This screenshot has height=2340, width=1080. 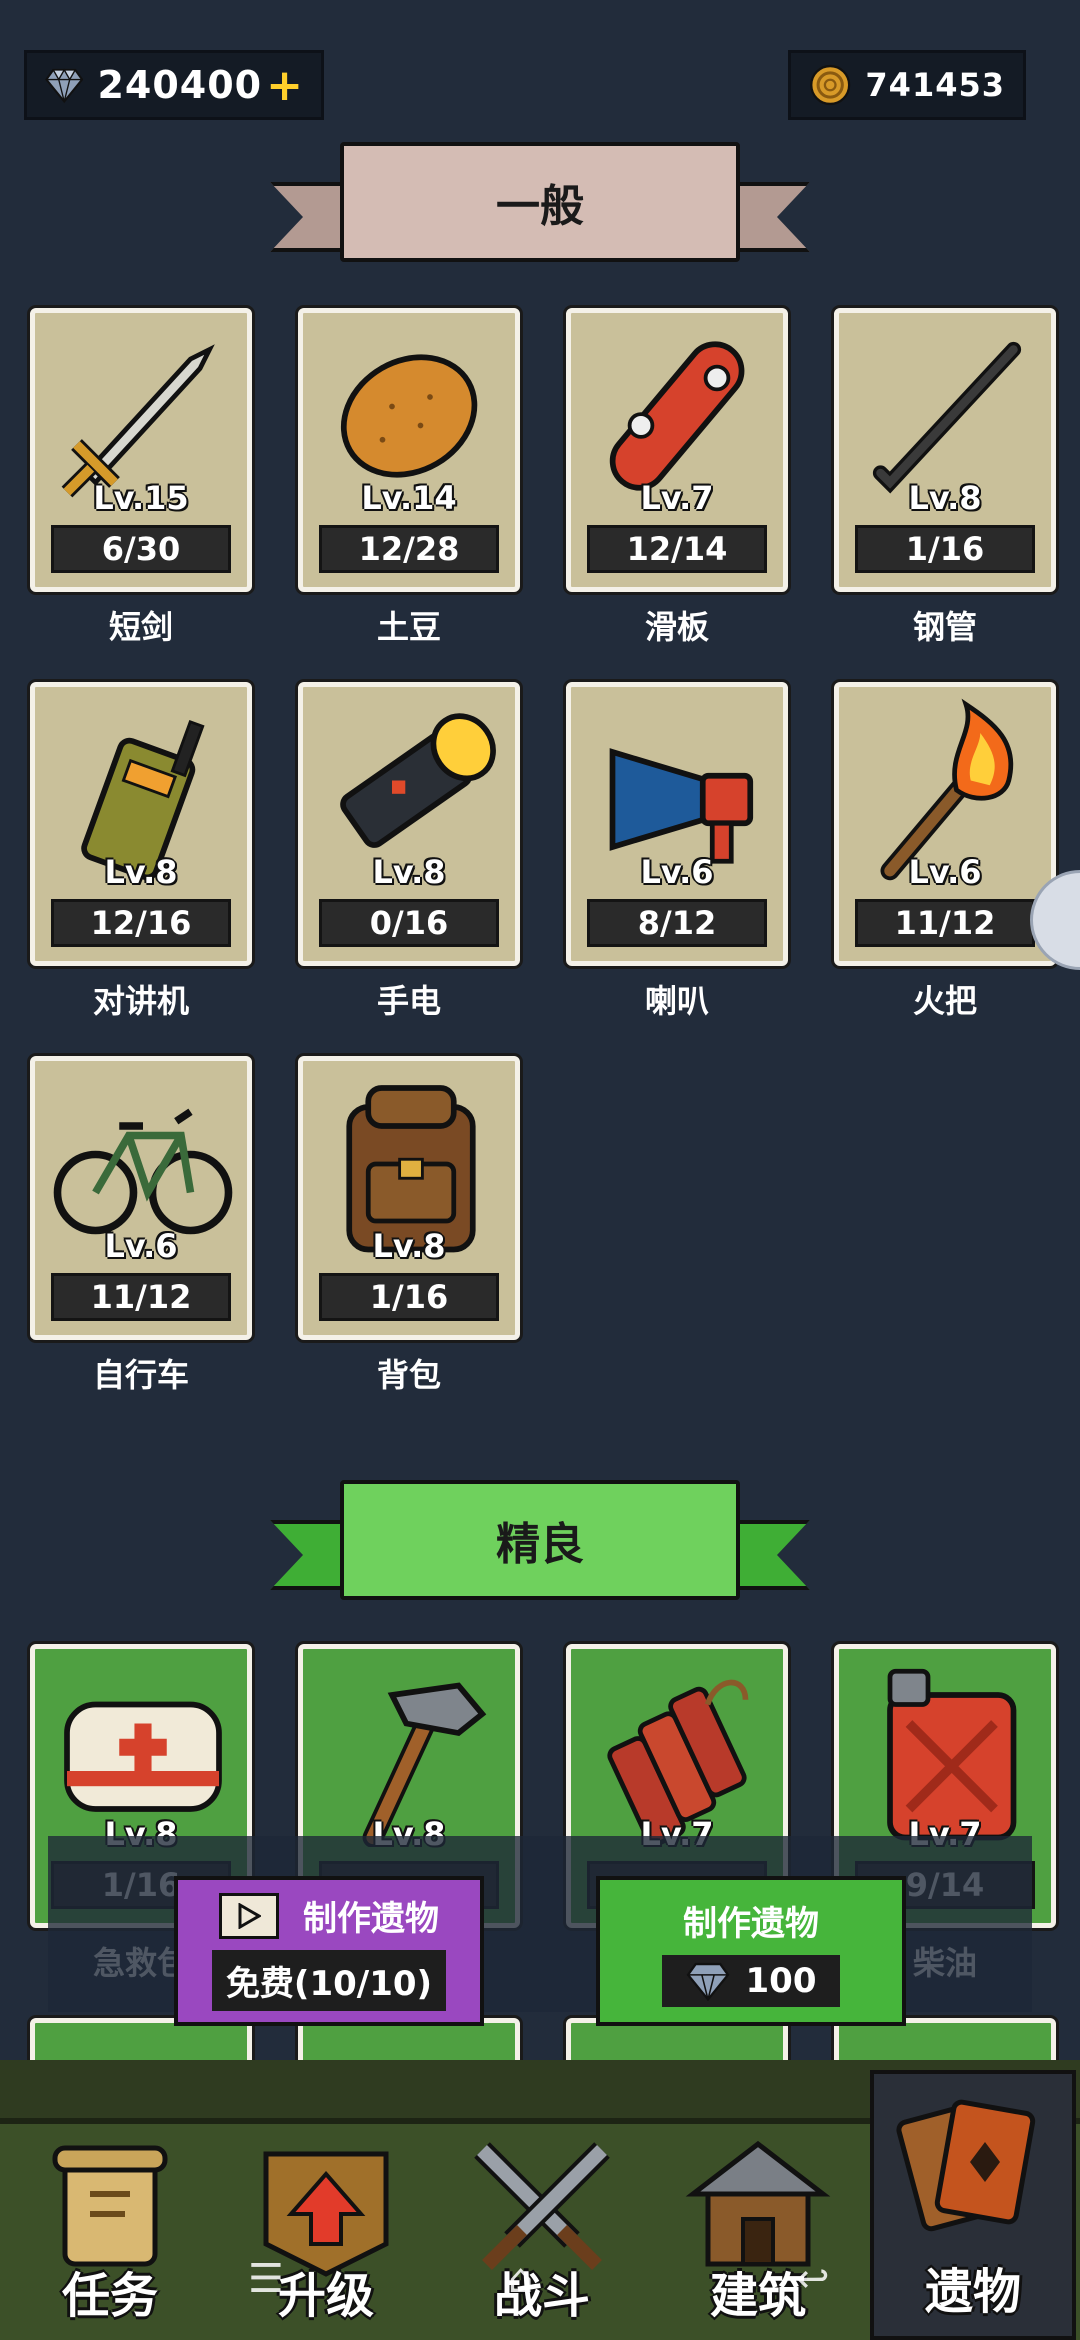 What do you see at coordinates (141, 498) in the screenshot?
I see `relic-level: Lv.15` at bounding box center [141, 498].